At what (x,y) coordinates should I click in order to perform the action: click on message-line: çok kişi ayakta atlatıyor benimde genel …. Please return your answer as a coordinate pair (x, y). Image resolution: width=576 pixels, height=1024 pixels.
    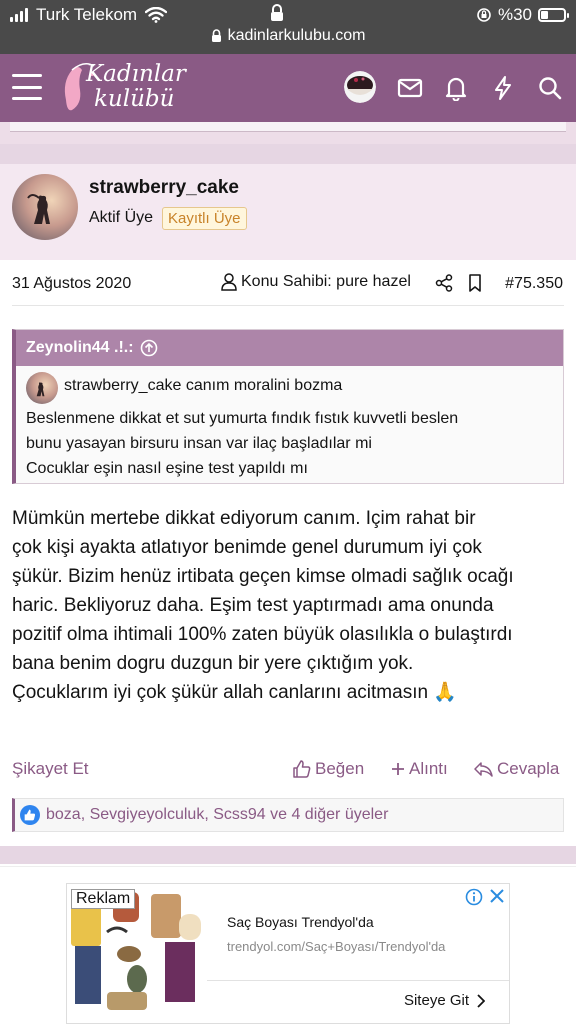
    Looking at the image, I should click on (247, 547).